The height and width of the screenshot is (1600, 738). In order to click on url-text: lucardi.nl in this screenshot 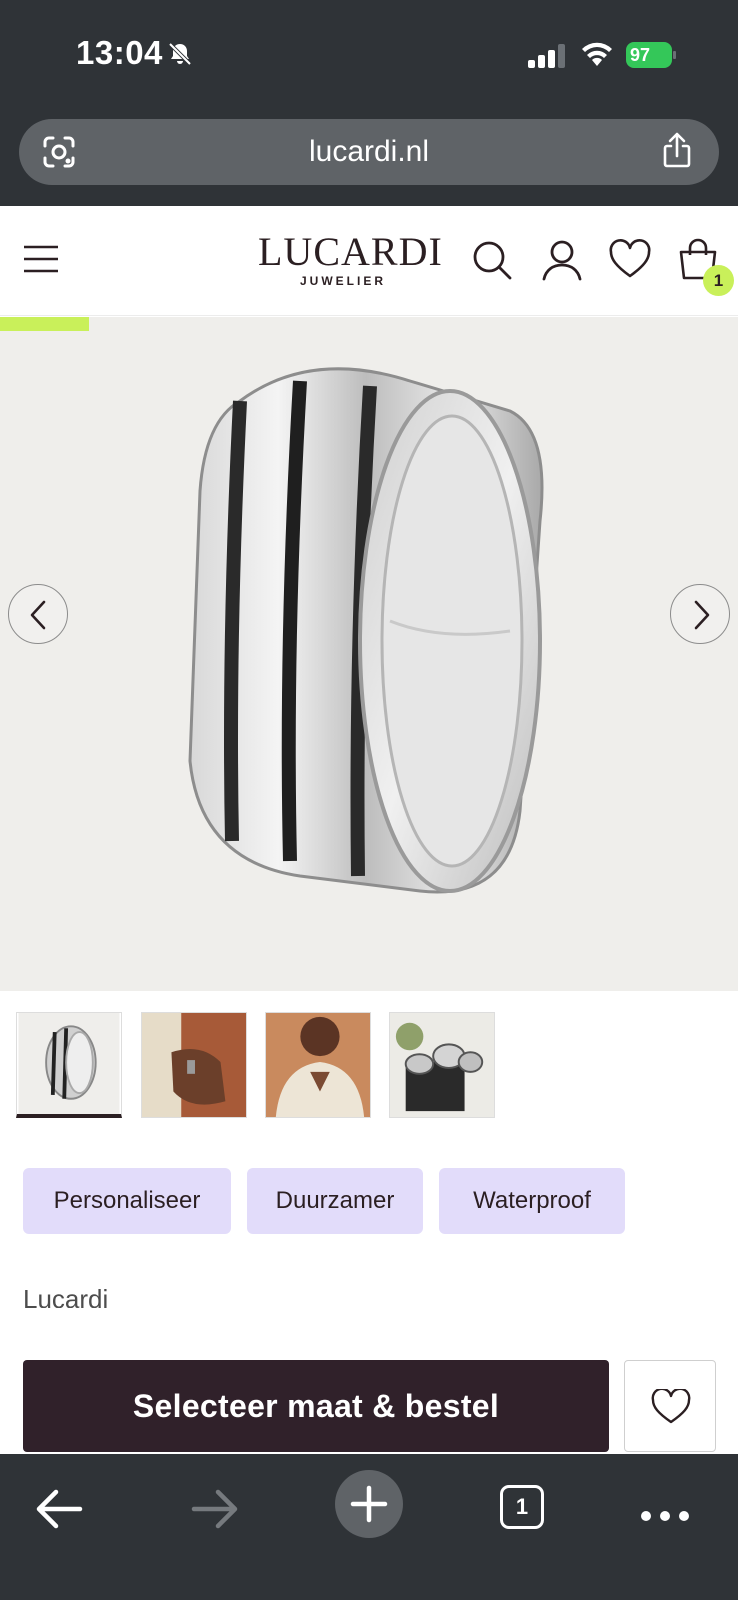, I will do `click(369, 152)`.